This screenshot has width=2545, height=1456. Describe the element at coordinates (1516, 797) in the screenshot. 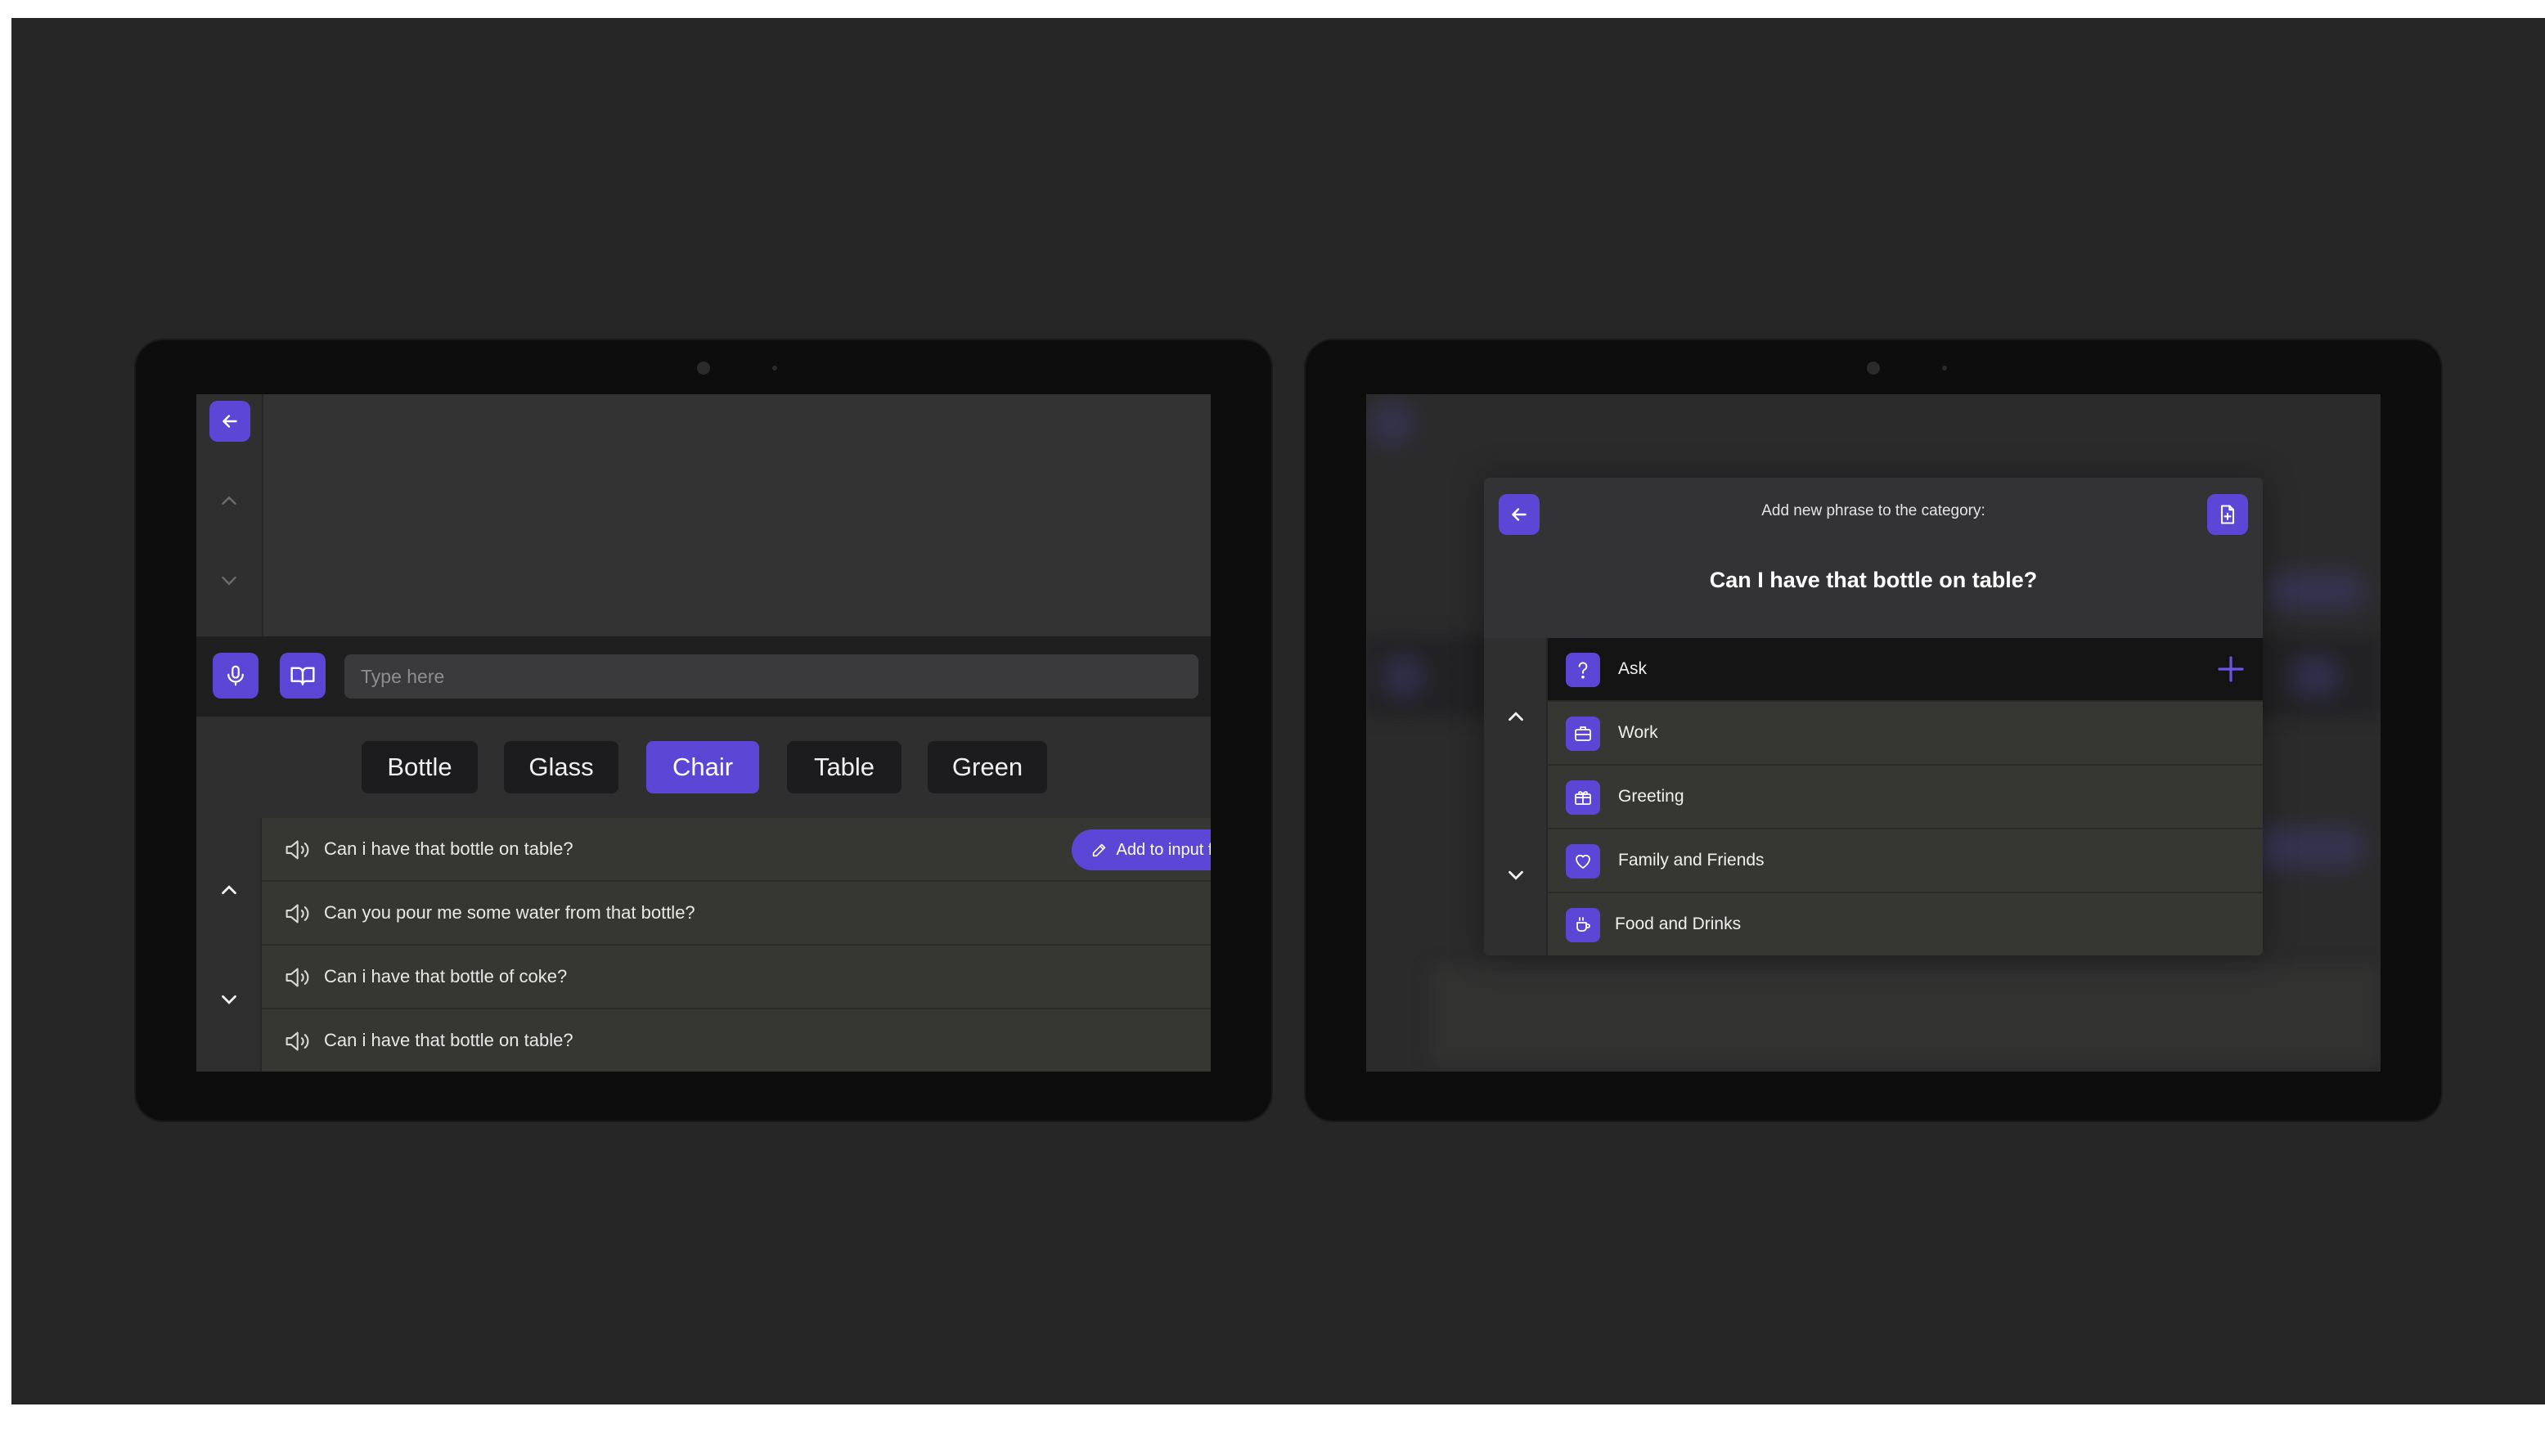

I see `category-rail` at that location.